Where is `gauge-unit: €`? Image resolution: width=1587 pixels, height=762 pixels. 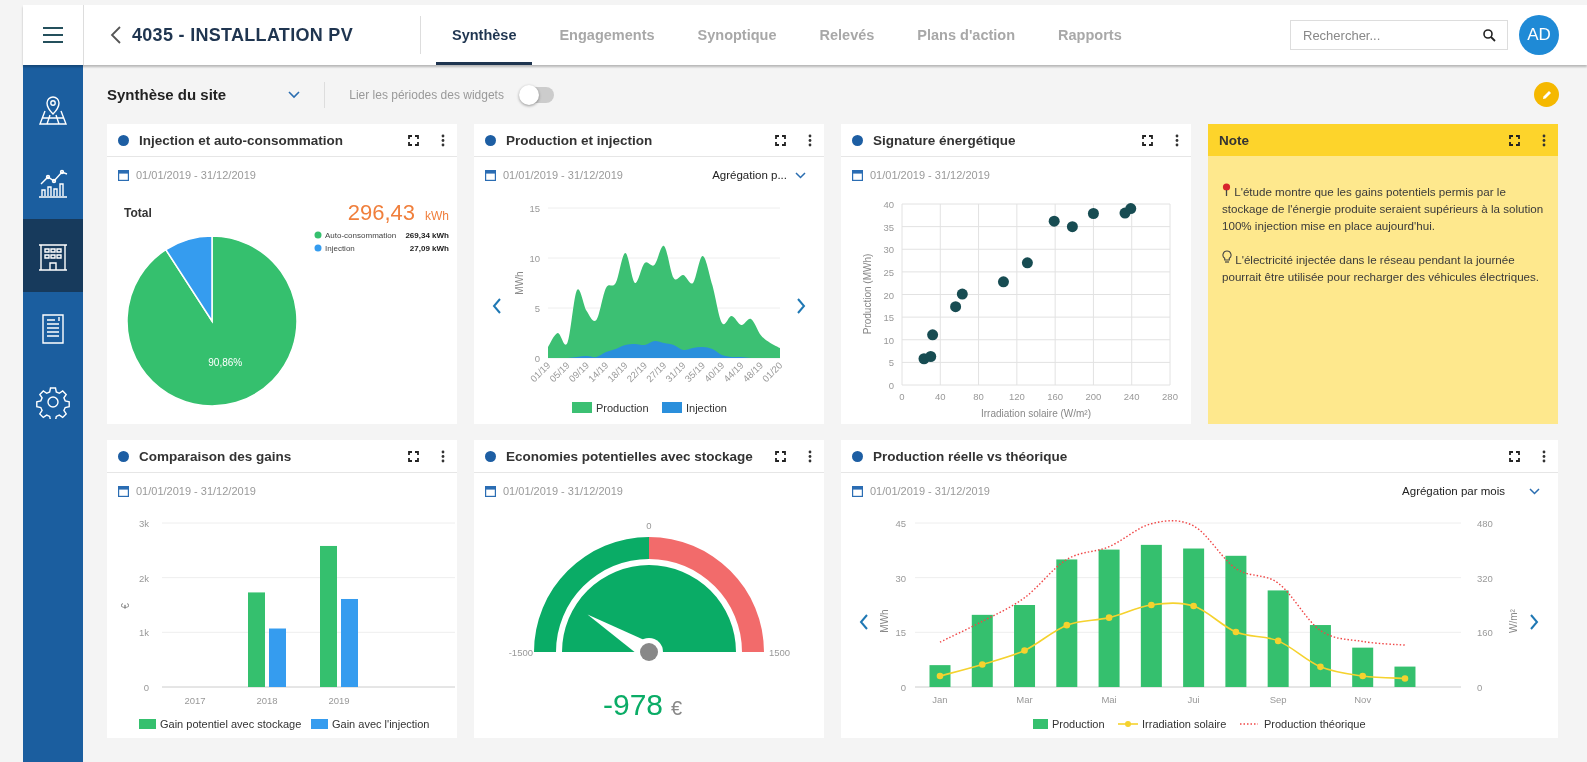
gauge-unit: € is located at coordinates (677, 708).